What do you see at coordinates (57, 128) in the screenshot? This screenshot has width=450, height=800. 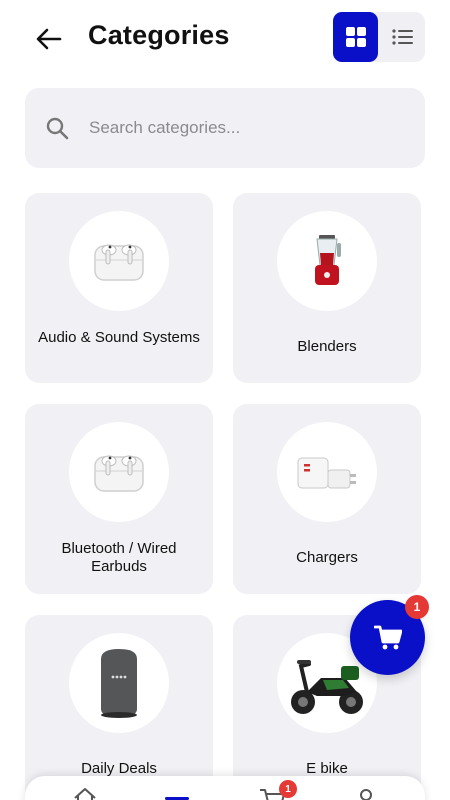 I see `search-icon` at bounding box center [57, 128].